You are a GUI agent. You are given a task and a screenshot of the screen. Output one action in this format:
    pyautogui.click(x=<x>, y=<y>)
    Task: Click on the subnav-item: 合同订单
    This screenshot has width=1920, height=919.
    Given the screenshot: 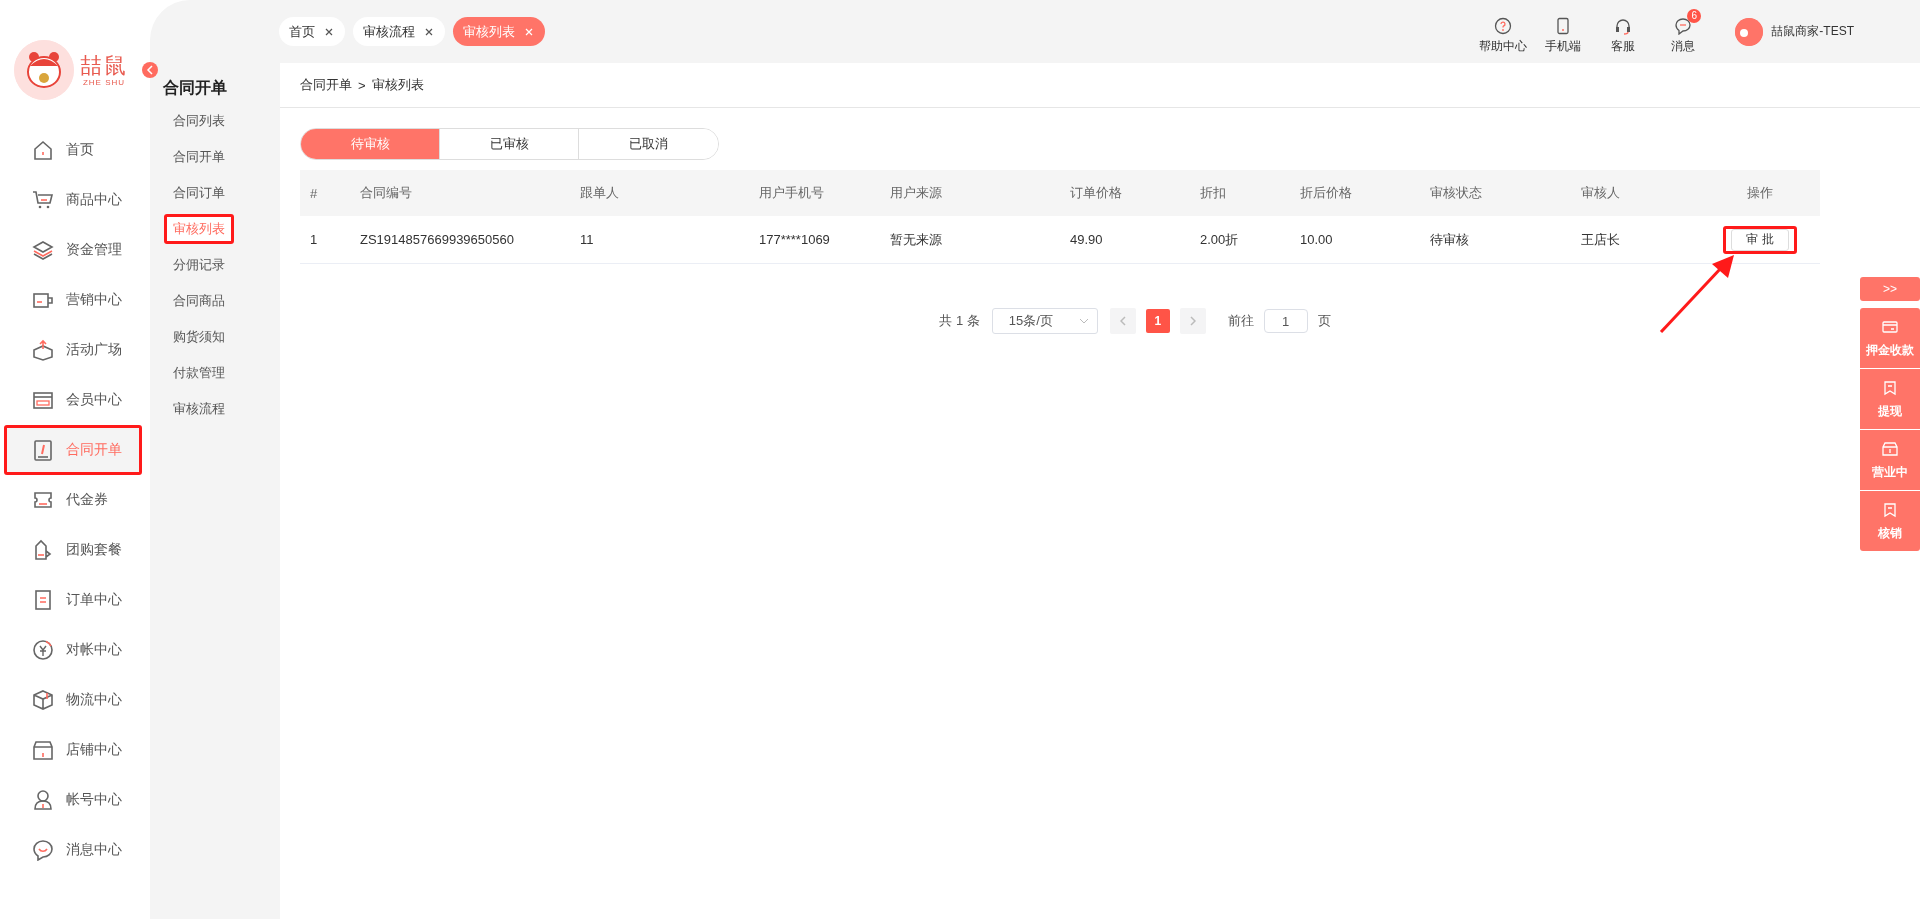 What is the action you would take?
    pyautogui.click(x=199, y=193)
    